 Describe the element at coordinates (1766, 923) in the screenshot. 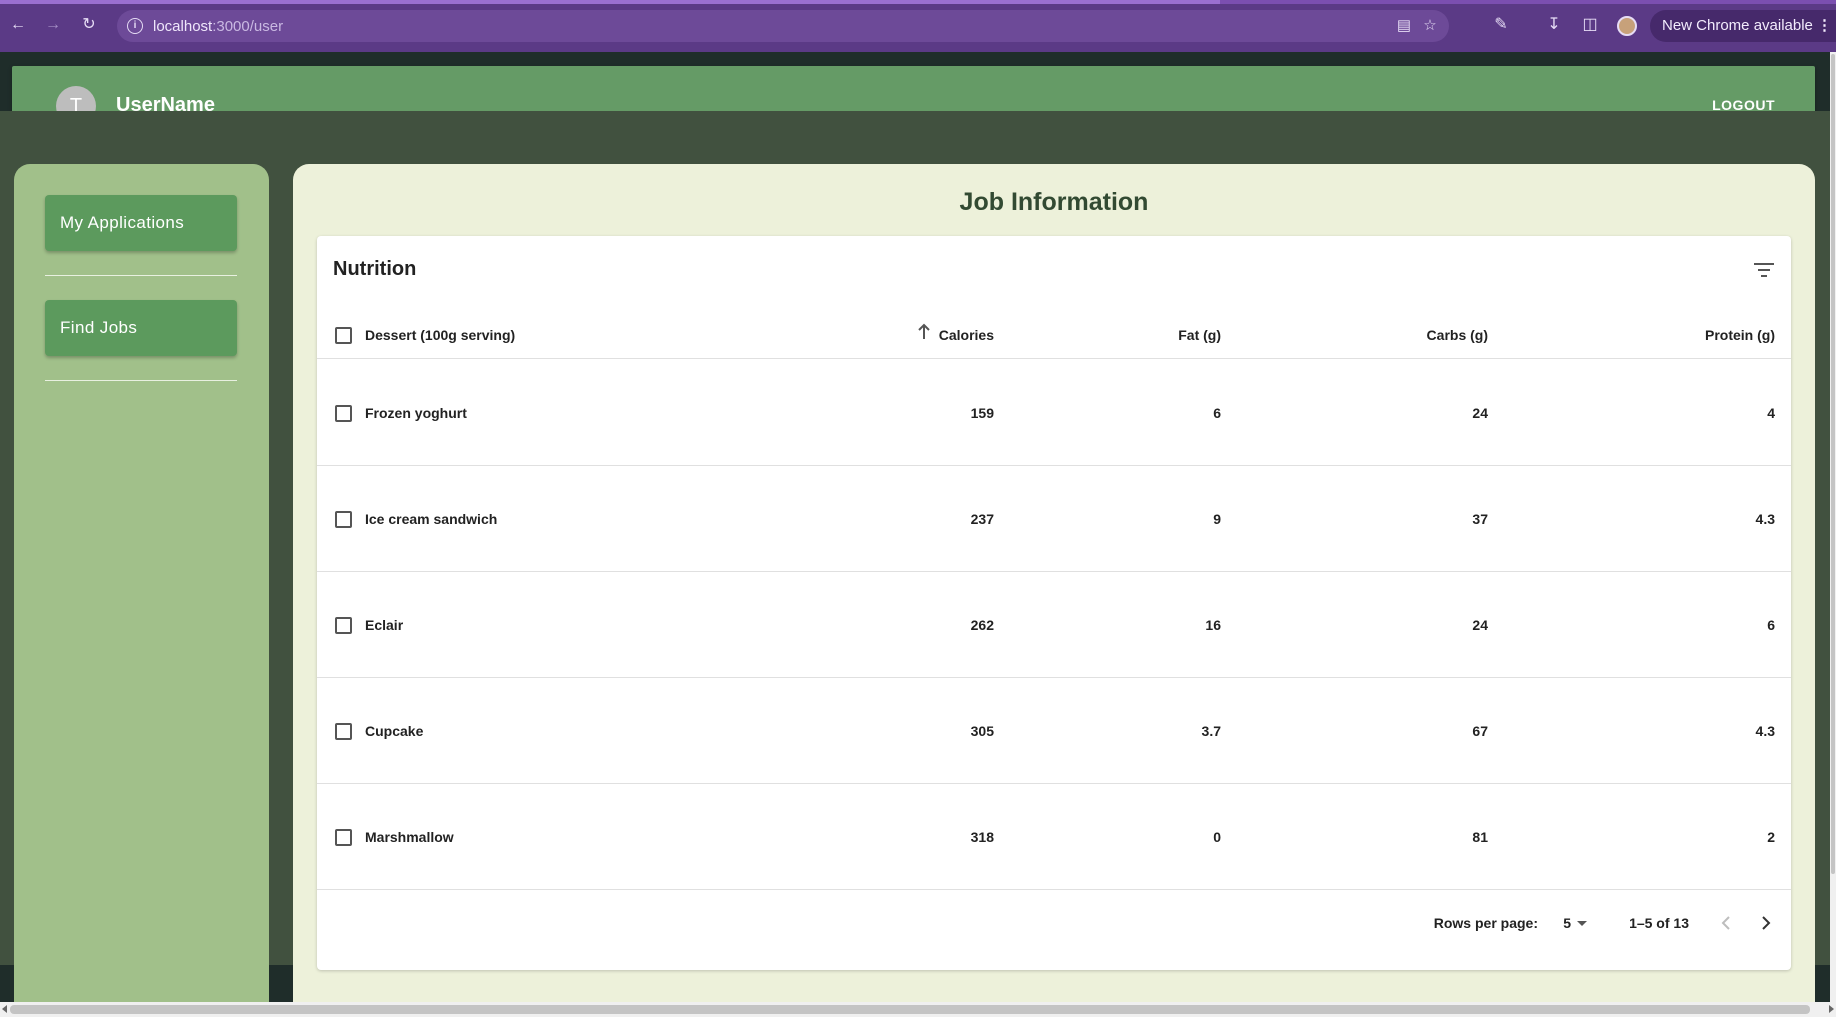

I see `next-page-chevron-icon` at that location.